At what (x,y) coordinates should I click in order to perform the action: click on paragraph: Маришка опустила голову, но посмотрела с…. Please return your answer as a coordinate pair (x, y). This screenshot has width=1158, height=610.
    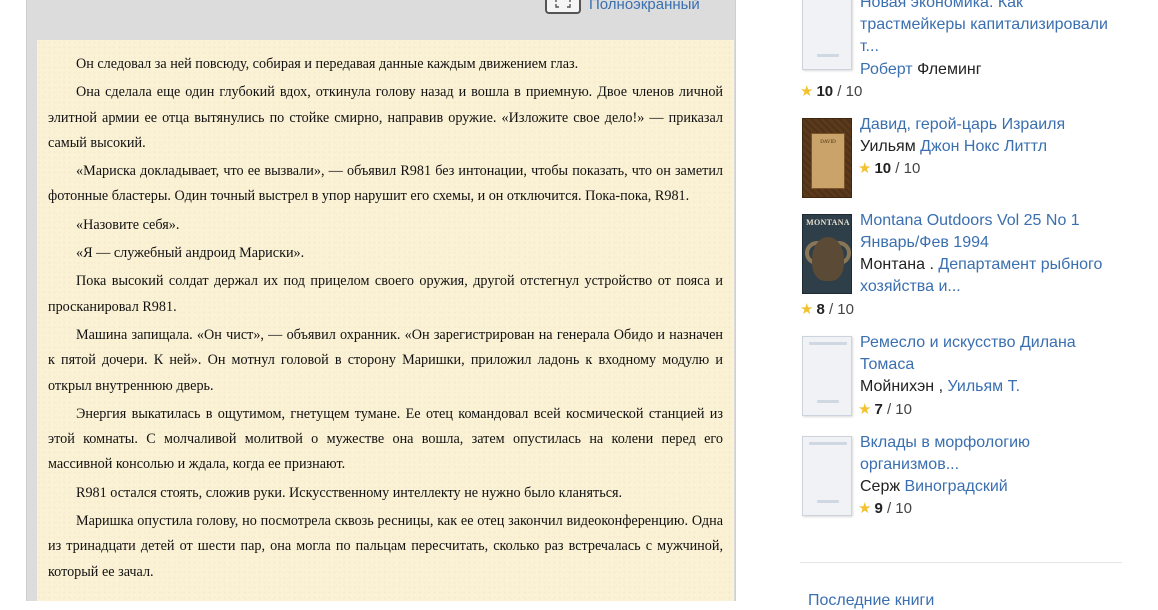
    Looking at the image, I should click on (385, 546).